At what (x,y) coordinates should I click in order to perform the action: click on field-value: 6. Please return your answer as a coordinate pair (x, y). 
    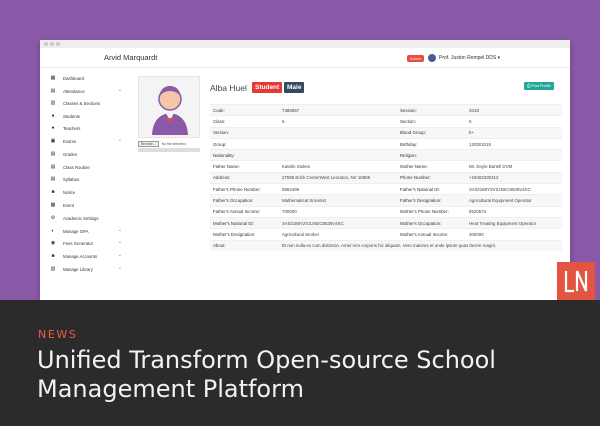
    Looking at the image, I should click on (338, 121).